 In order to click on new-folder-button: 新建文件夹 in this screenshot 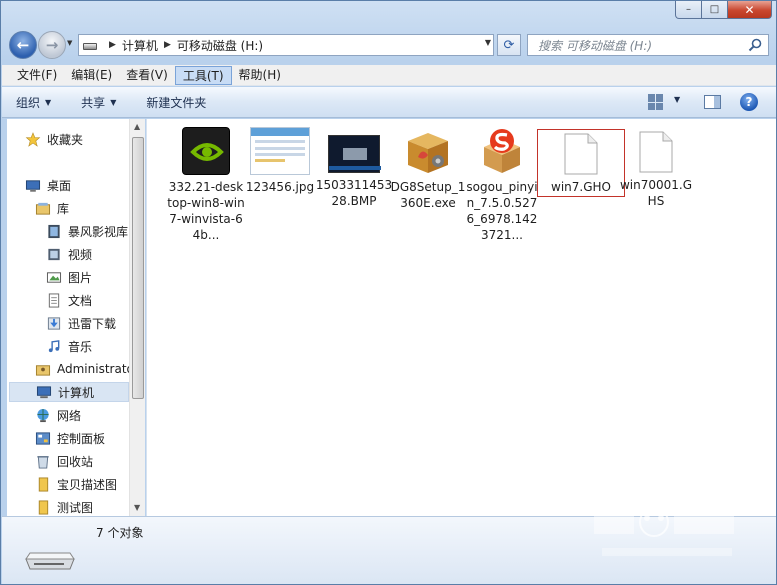, I will do `click(176, 102)`.